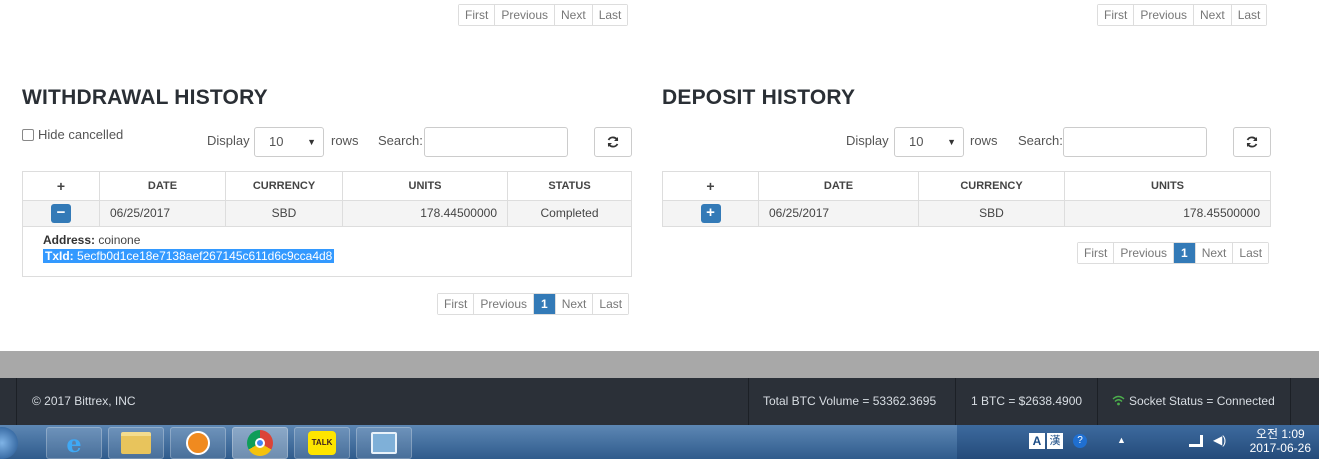 The width and height of the screenshot is (1319, 459). I want to click on taskbar-kakaotalk-button: TALK, so click(322, 443).